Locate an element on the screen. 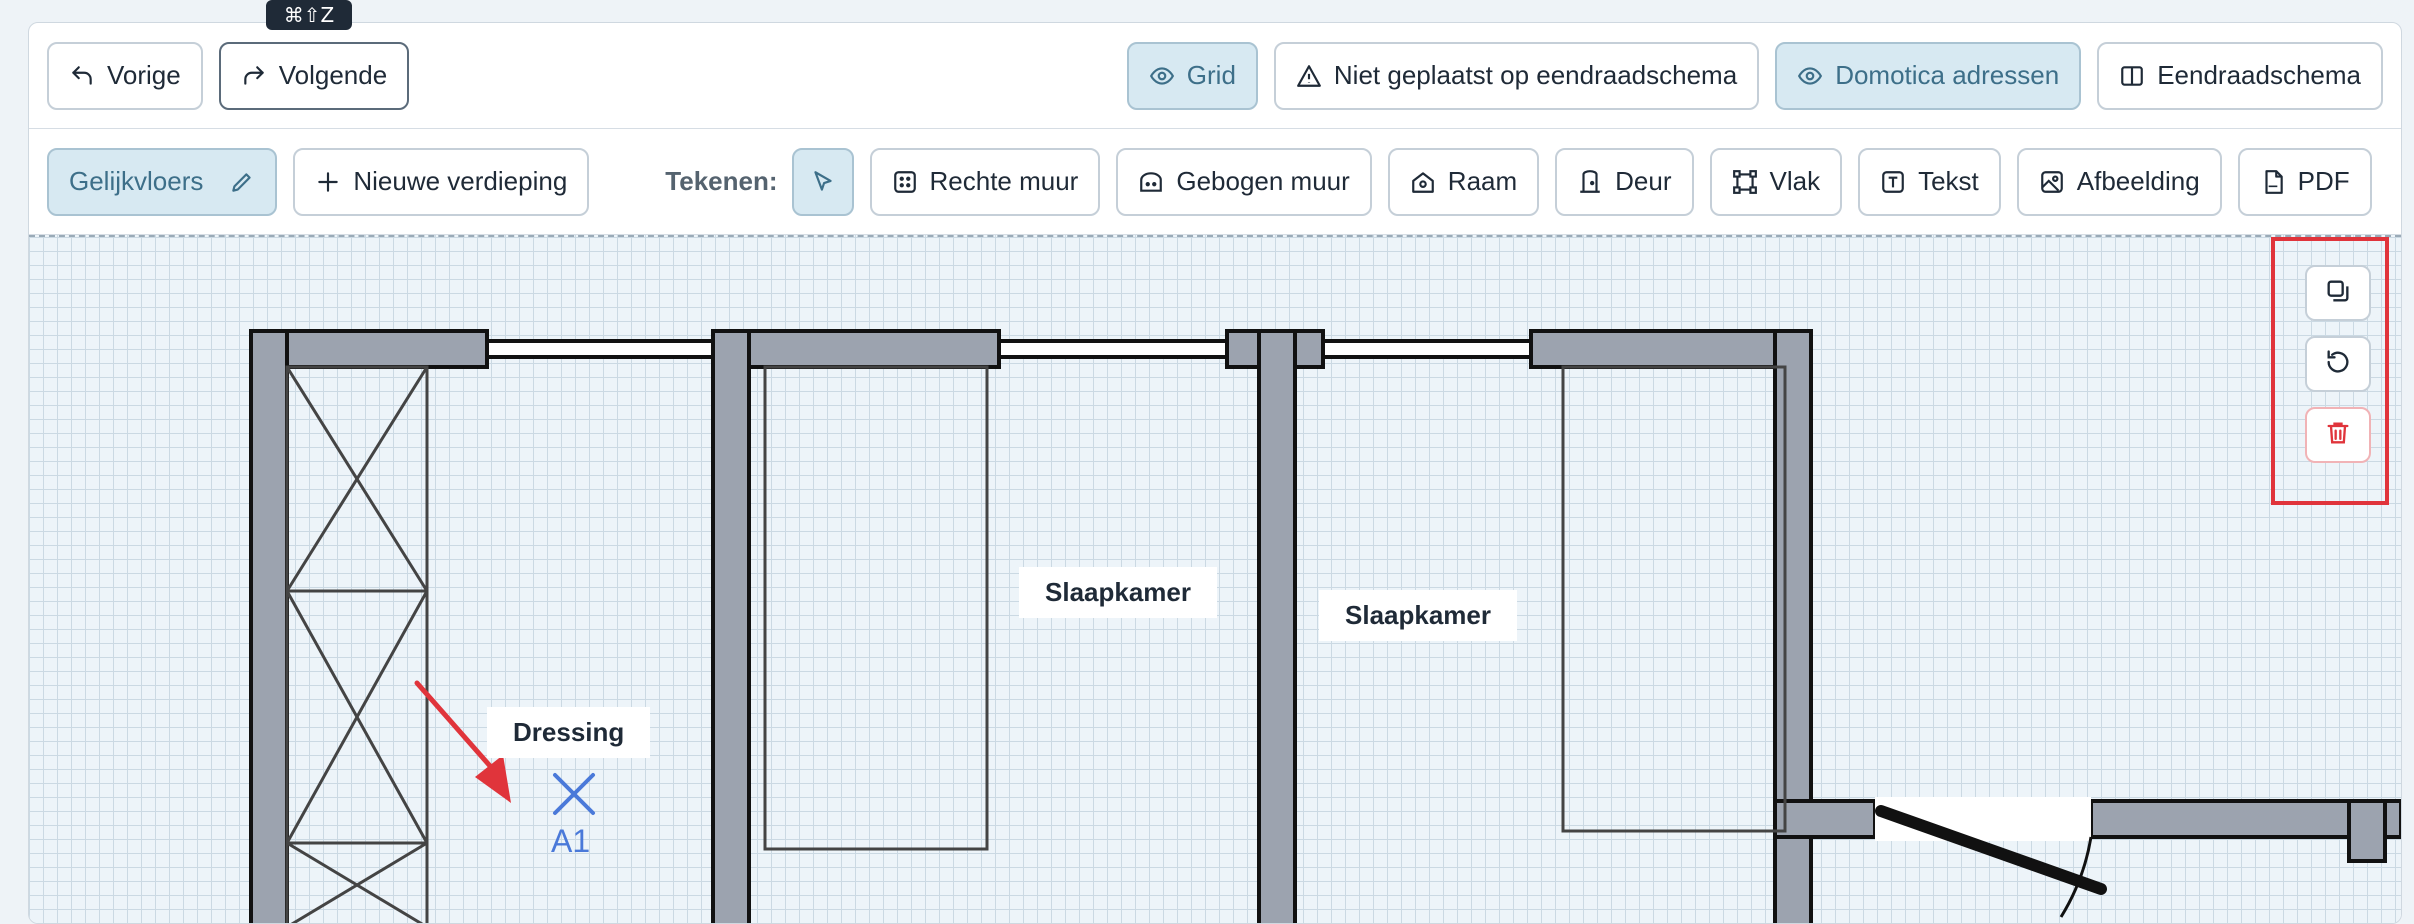 The image size is (2414, 924). eendraadschema-label: Eendraadschema is located at coordinates (2259, 75).